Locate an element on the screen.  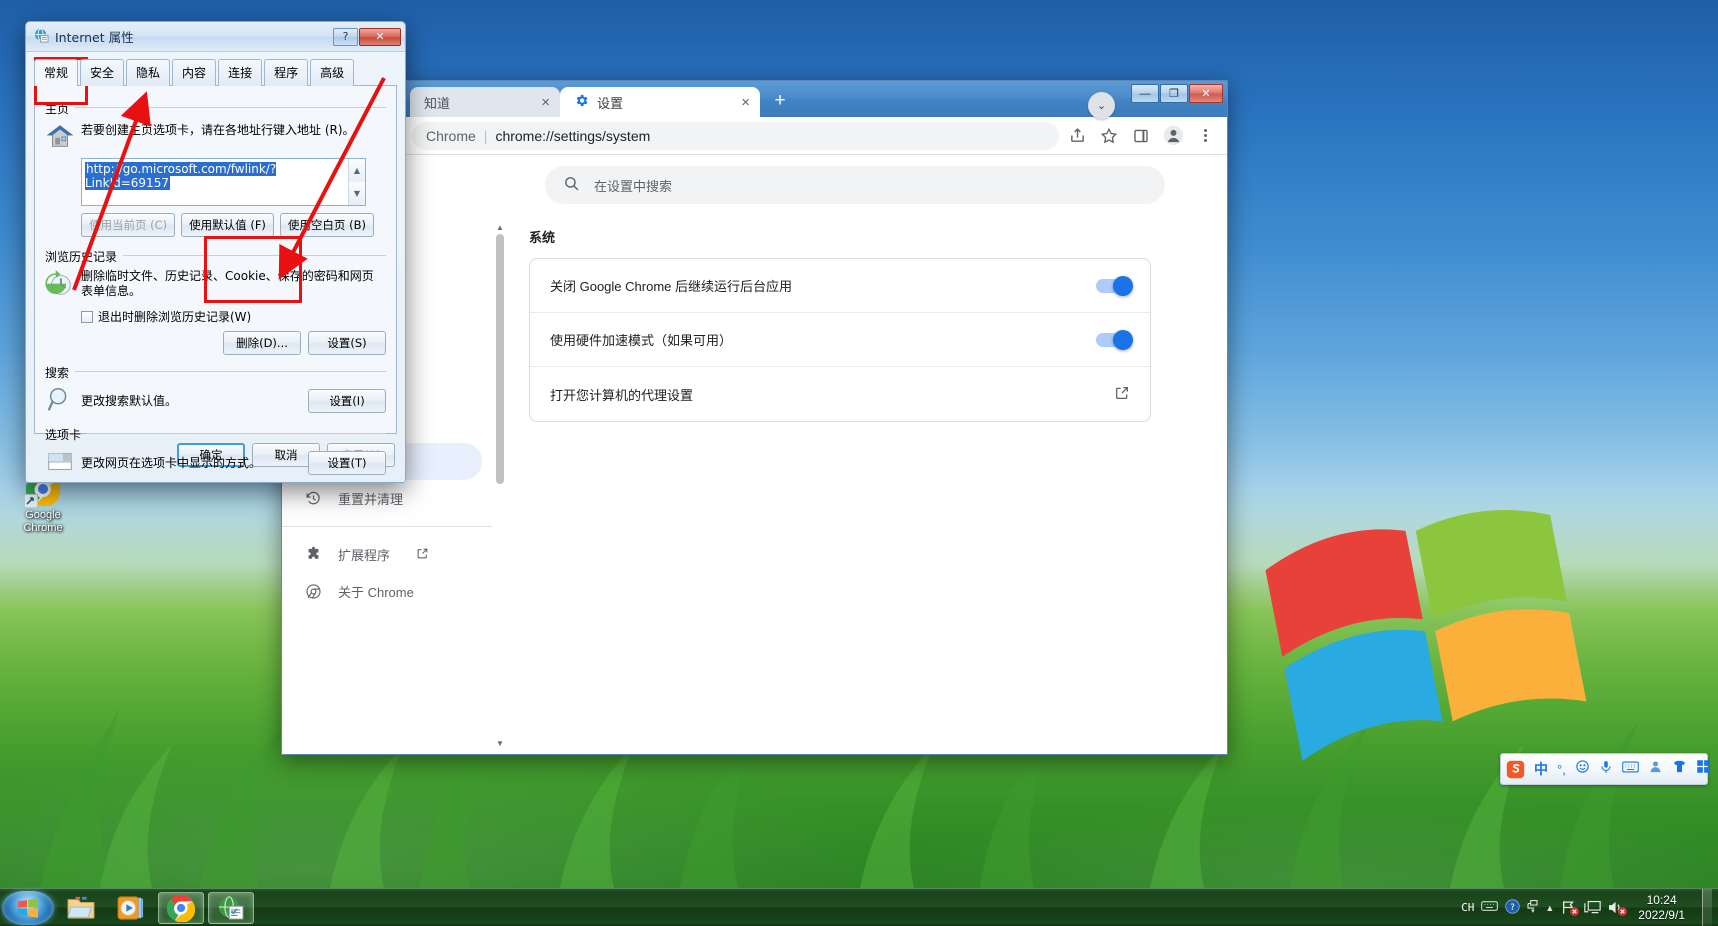
dialog-title-buttons: ? ✕ is located at coordinates (369, 36).